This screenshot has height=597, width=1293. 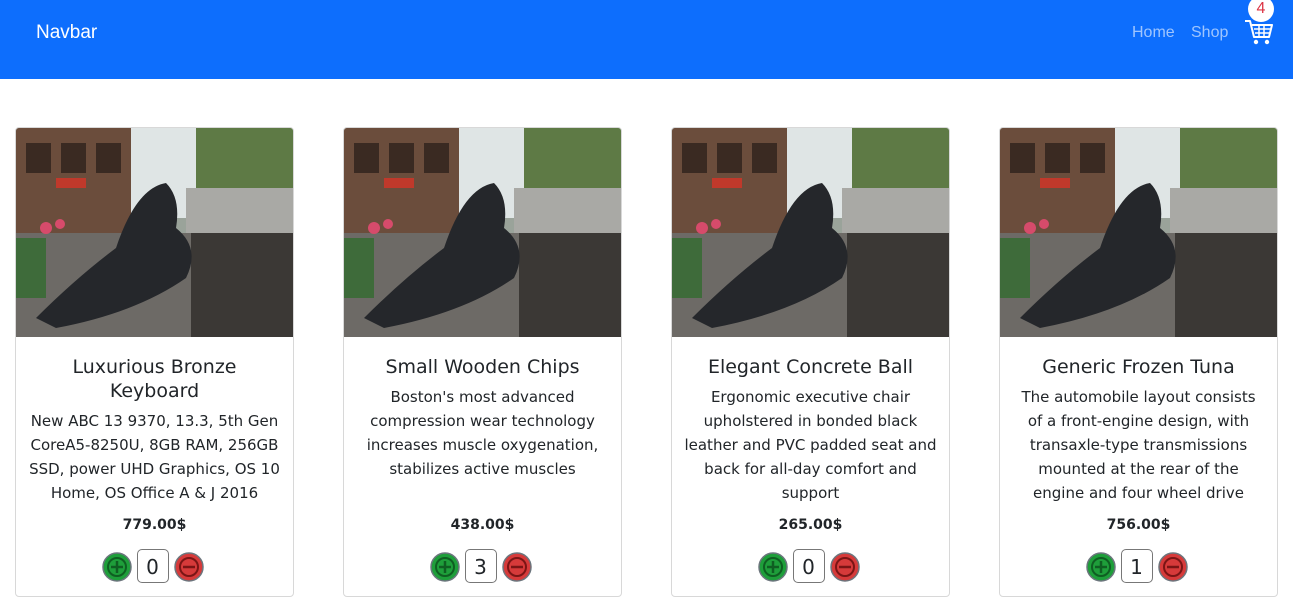 What do you see at coordinates (810, 367) in the screenshot?
I see `product-title: Elegant Concrete Ball` at bounding box center [810, 367].